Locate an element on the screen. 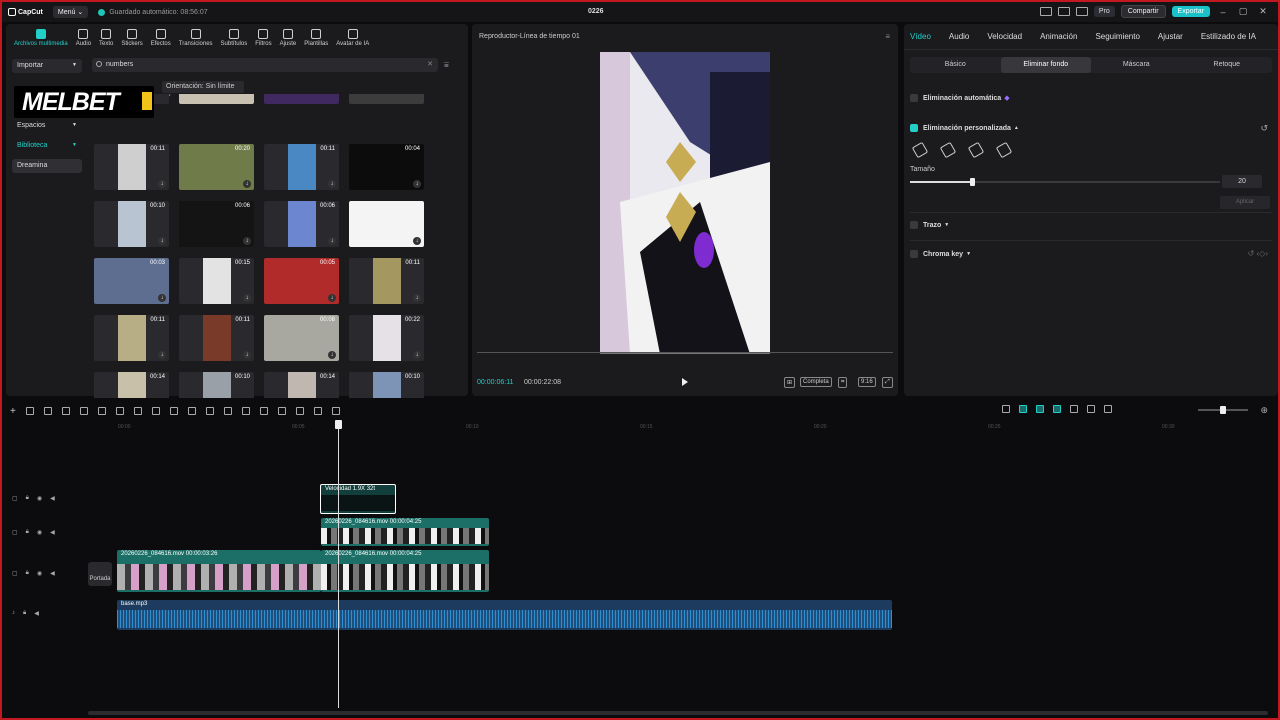  subtab-remove-bg: Eliminar fondo is located at coordinates (1045, 65).